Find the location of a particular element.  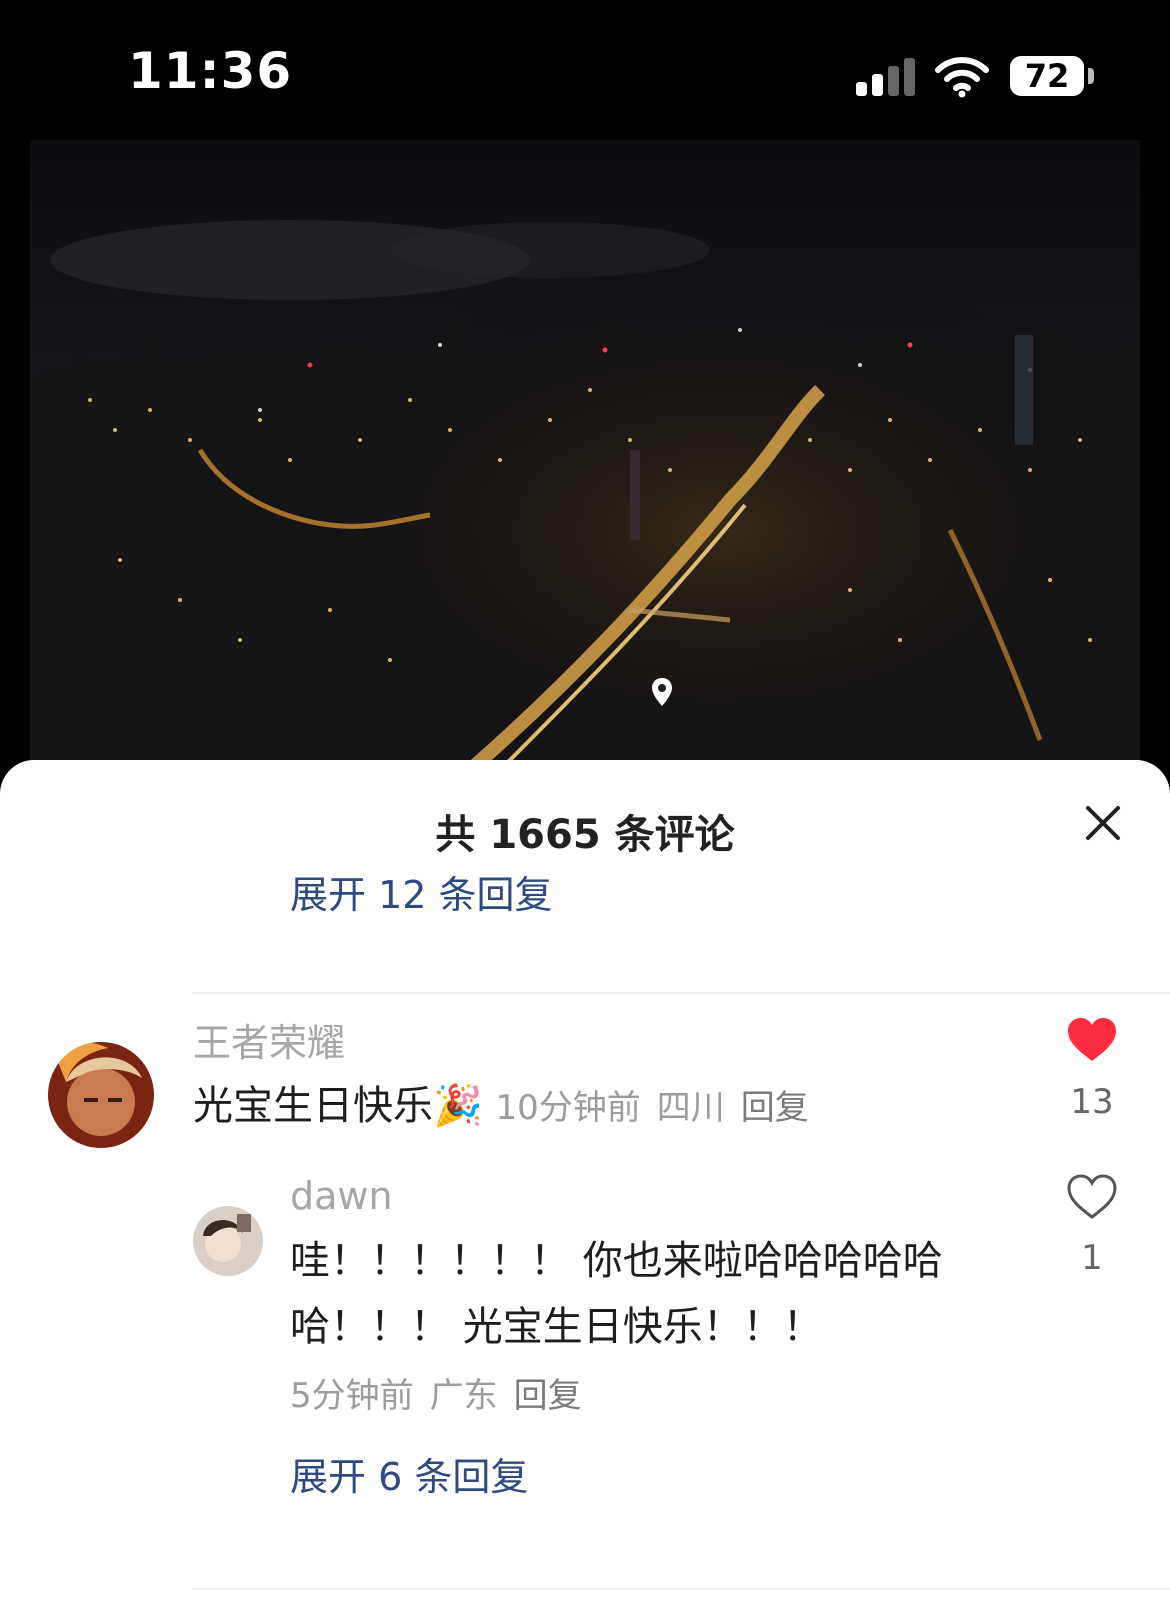

comment-location: 四川 is located at coordinates (690, 1108).